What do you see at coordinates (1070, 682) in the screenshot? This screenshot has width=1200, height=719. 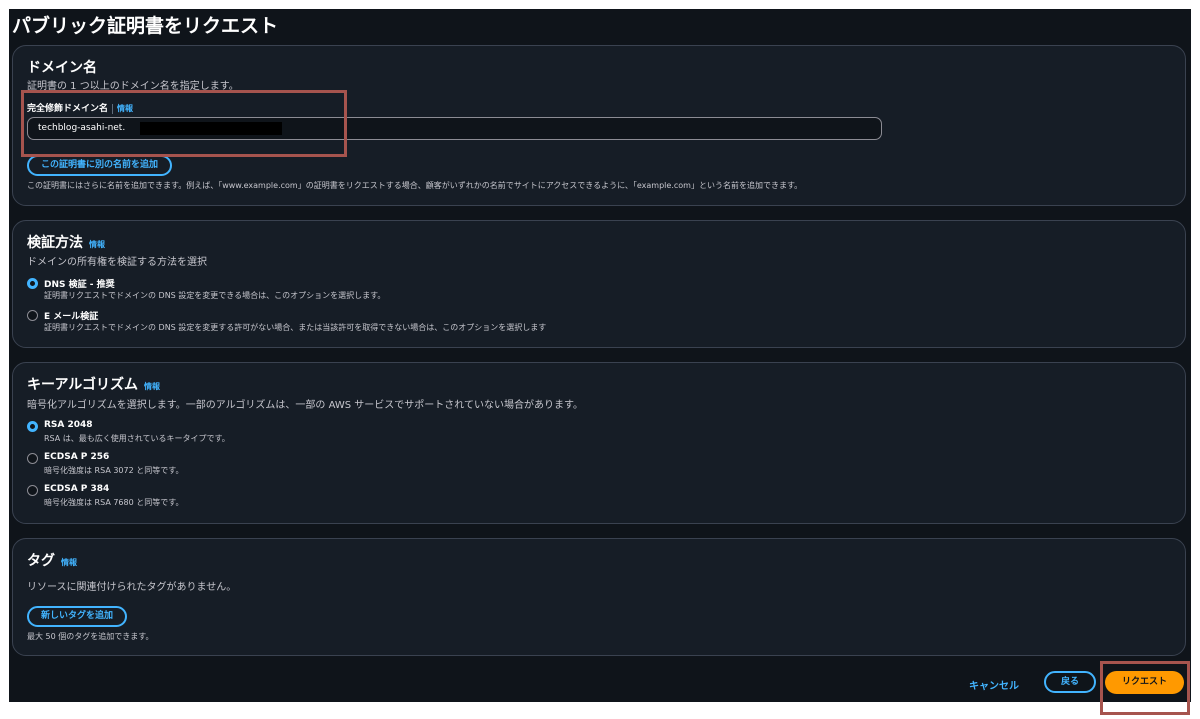 I see `back-button: 戻る` at bounding box center [1070, 682].